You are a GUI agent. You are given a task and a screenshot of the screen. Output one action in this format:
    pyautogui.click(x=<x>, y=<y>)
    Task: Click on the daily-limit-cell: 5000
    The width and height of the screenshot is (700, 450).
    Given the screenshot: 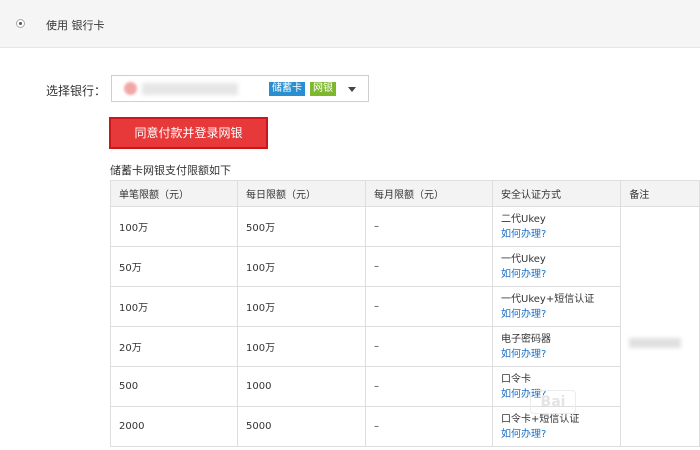 What is the action you would take?
    pyautogui.click(x=302, y=426)
    